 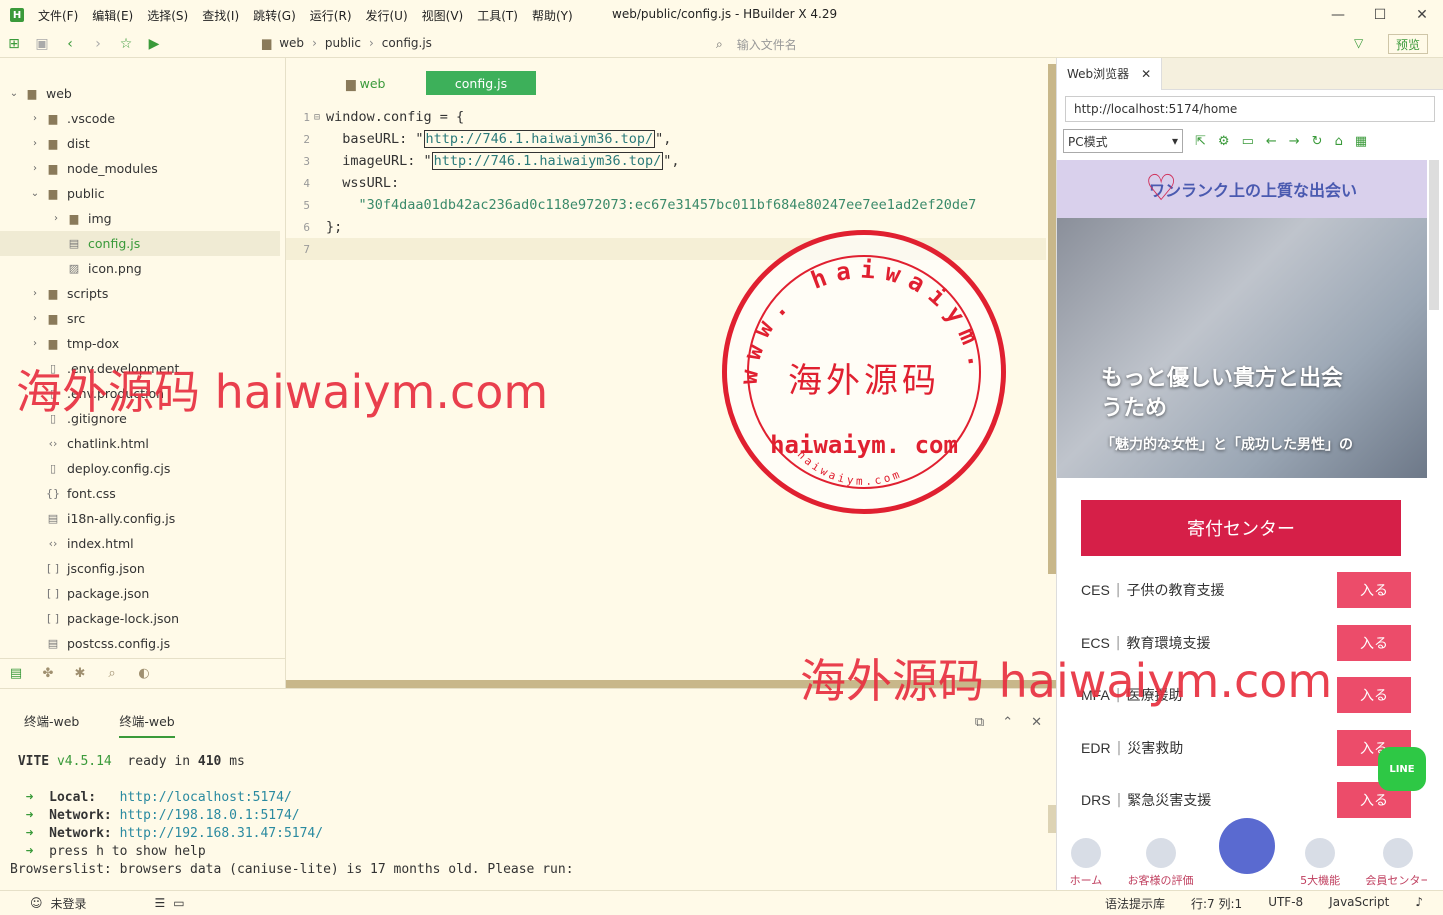 I want to click on tree-item: {} font.css, so click(x=140, y=493).